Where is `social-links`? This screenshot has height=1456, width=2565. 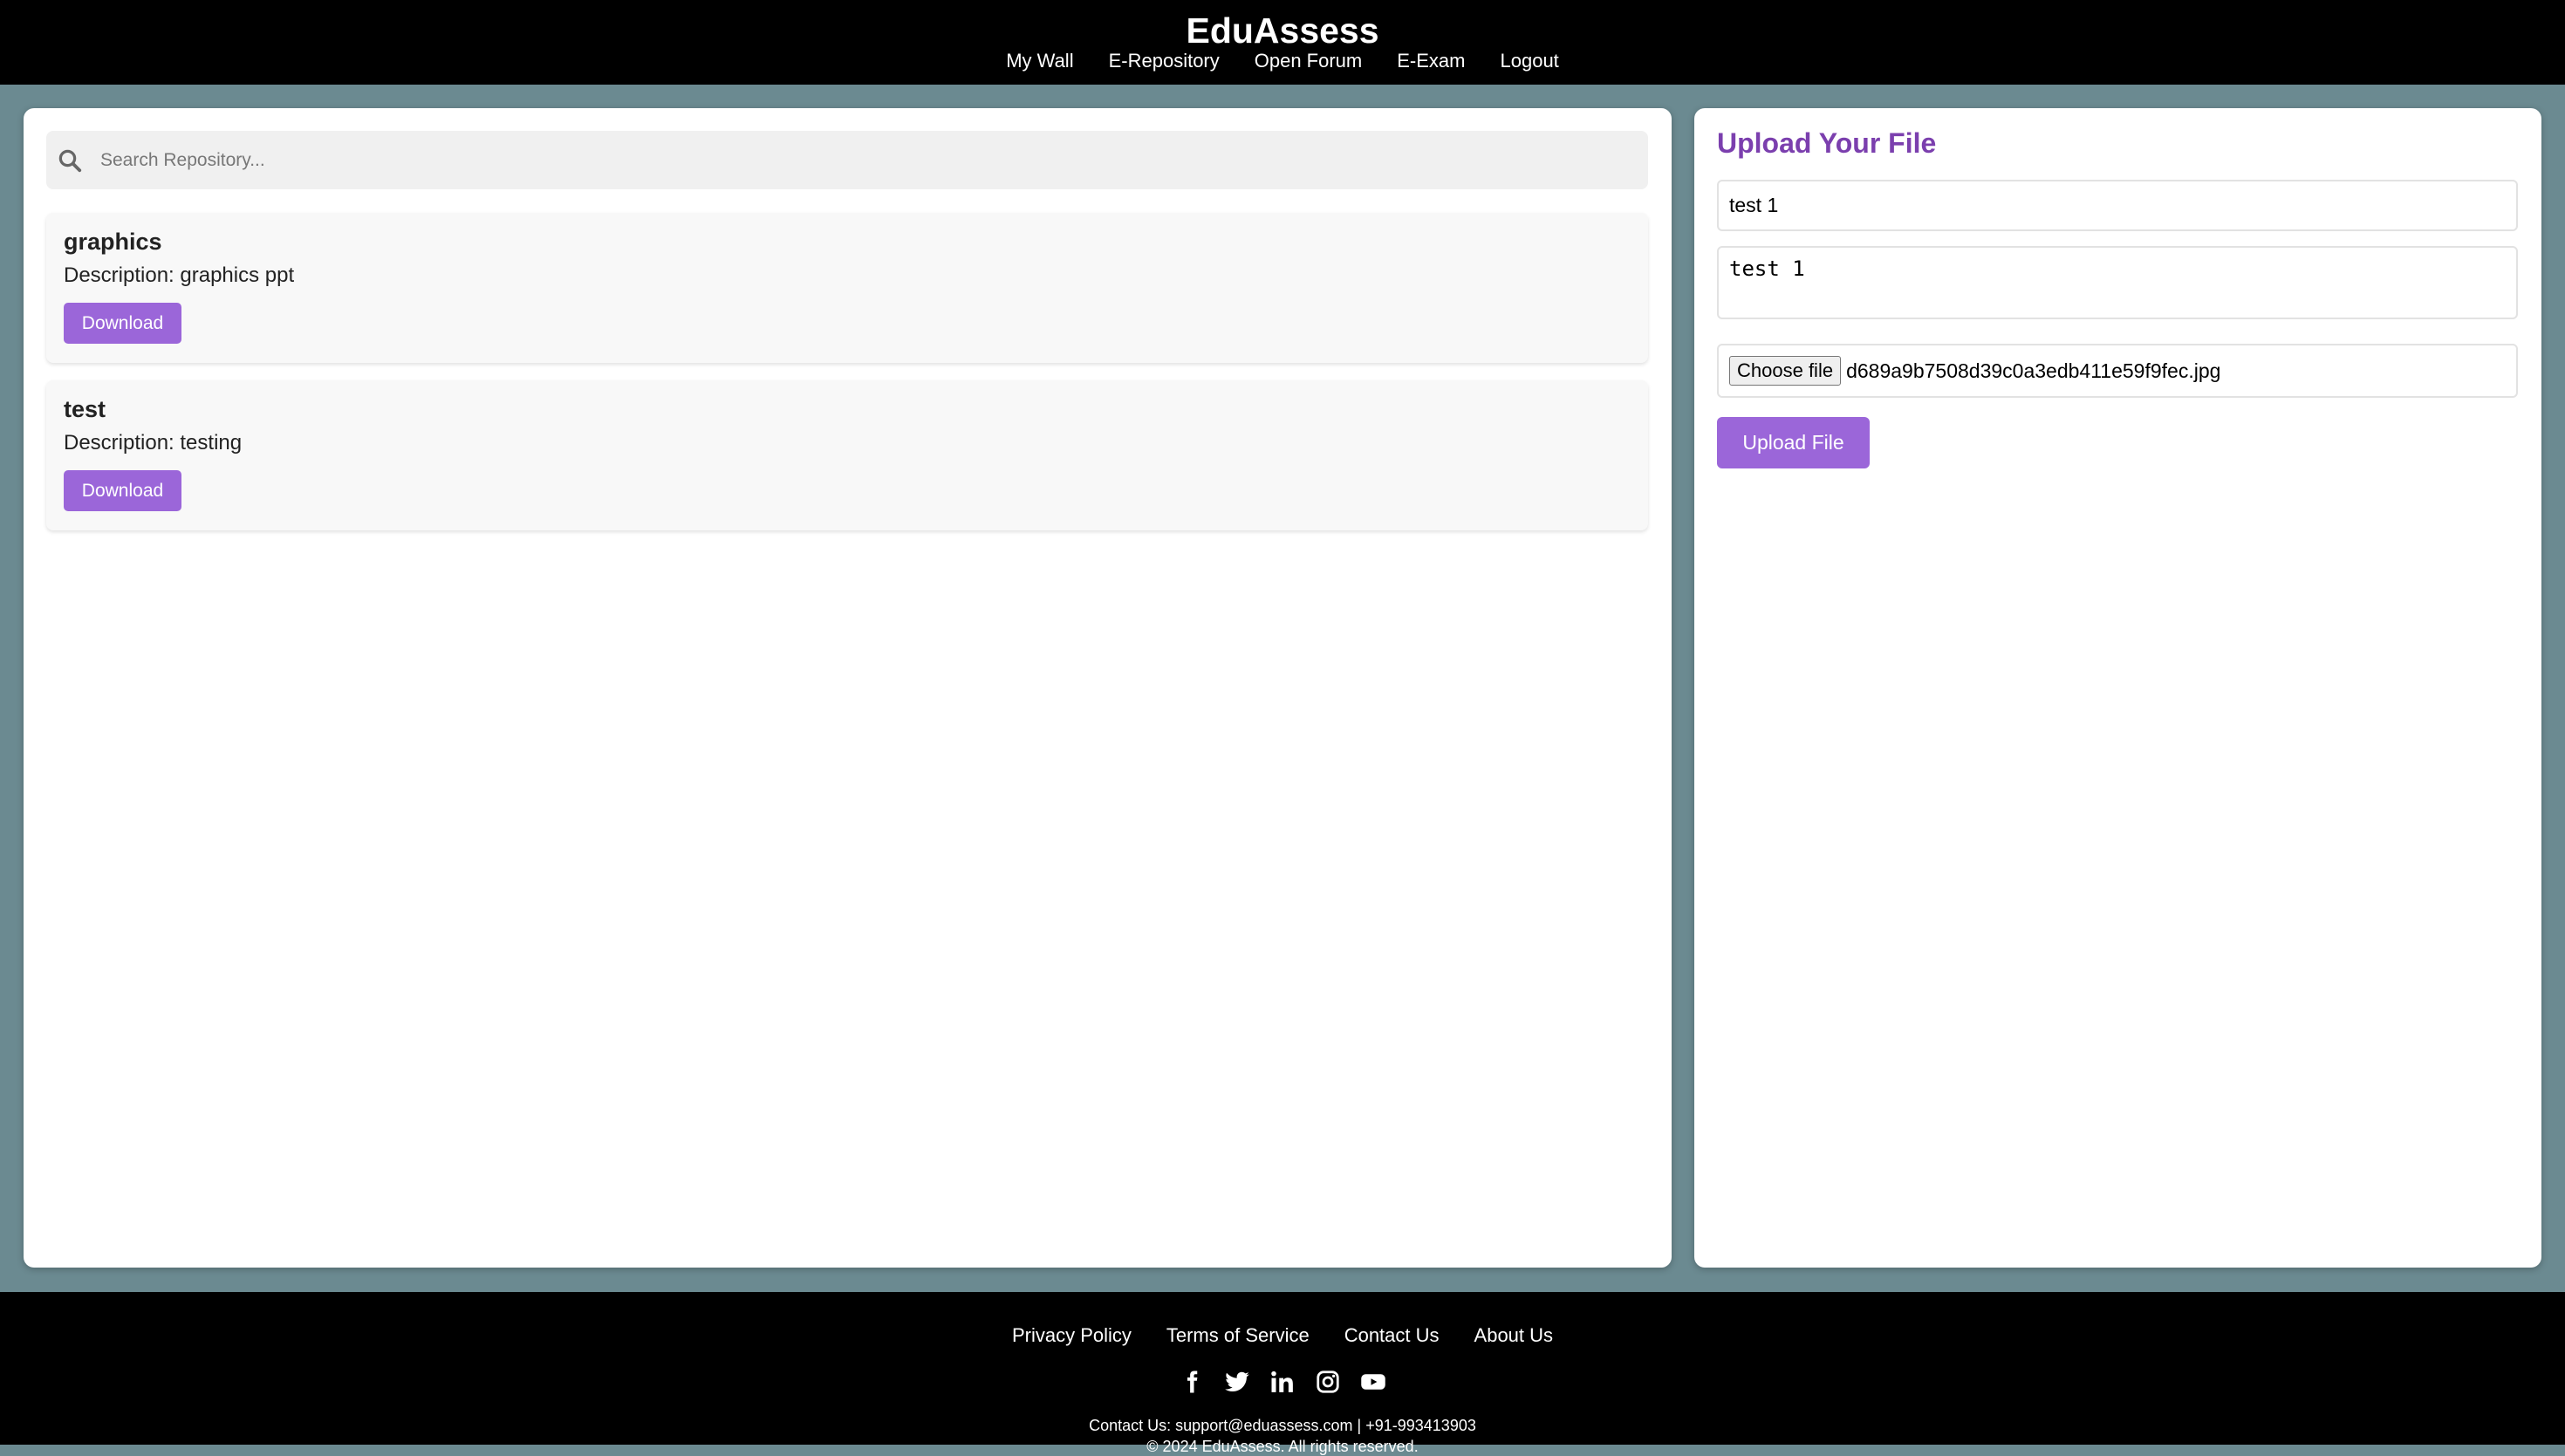
social-links is located at coordinates (1282, 1382).